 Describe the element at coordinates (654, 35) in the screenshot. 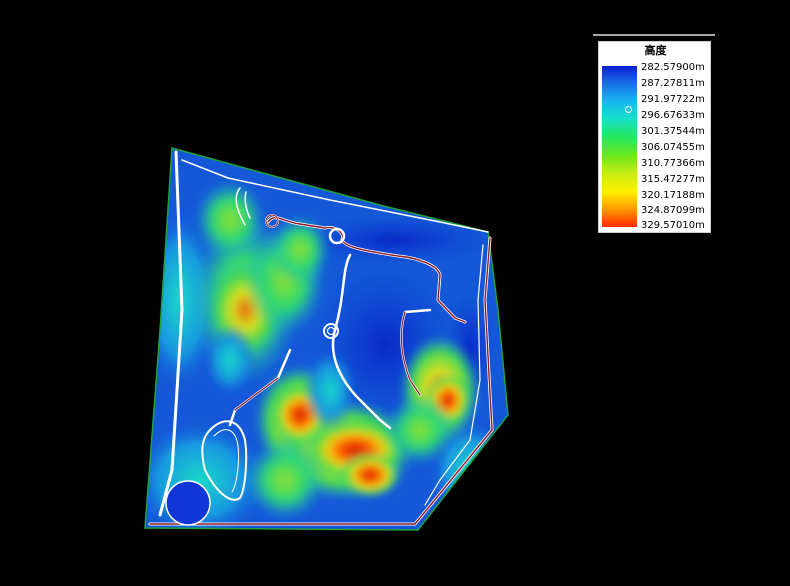

I see `legend-divider` at that location.